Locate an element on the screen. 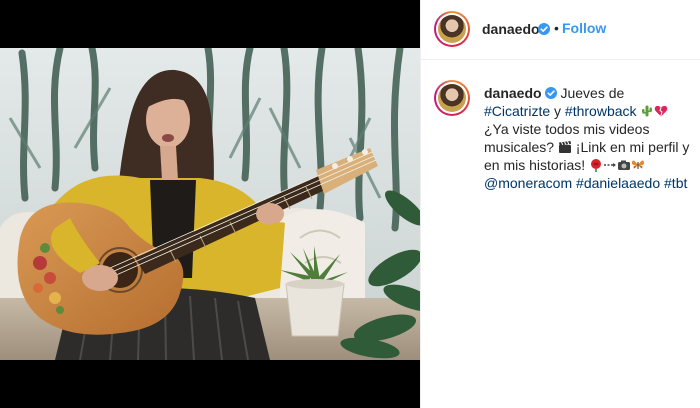  follow-button: Follow is located at coordinates (584, 28).